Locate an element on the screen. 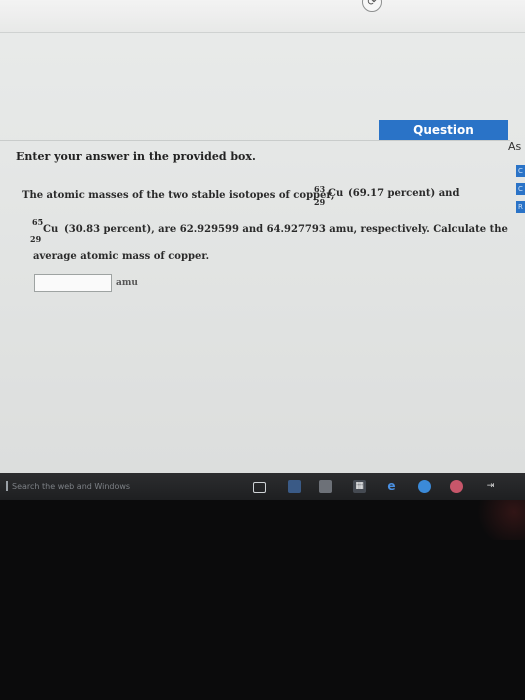 The image size is (525, 700). task-view-icon is located at coordinates (259, 487).